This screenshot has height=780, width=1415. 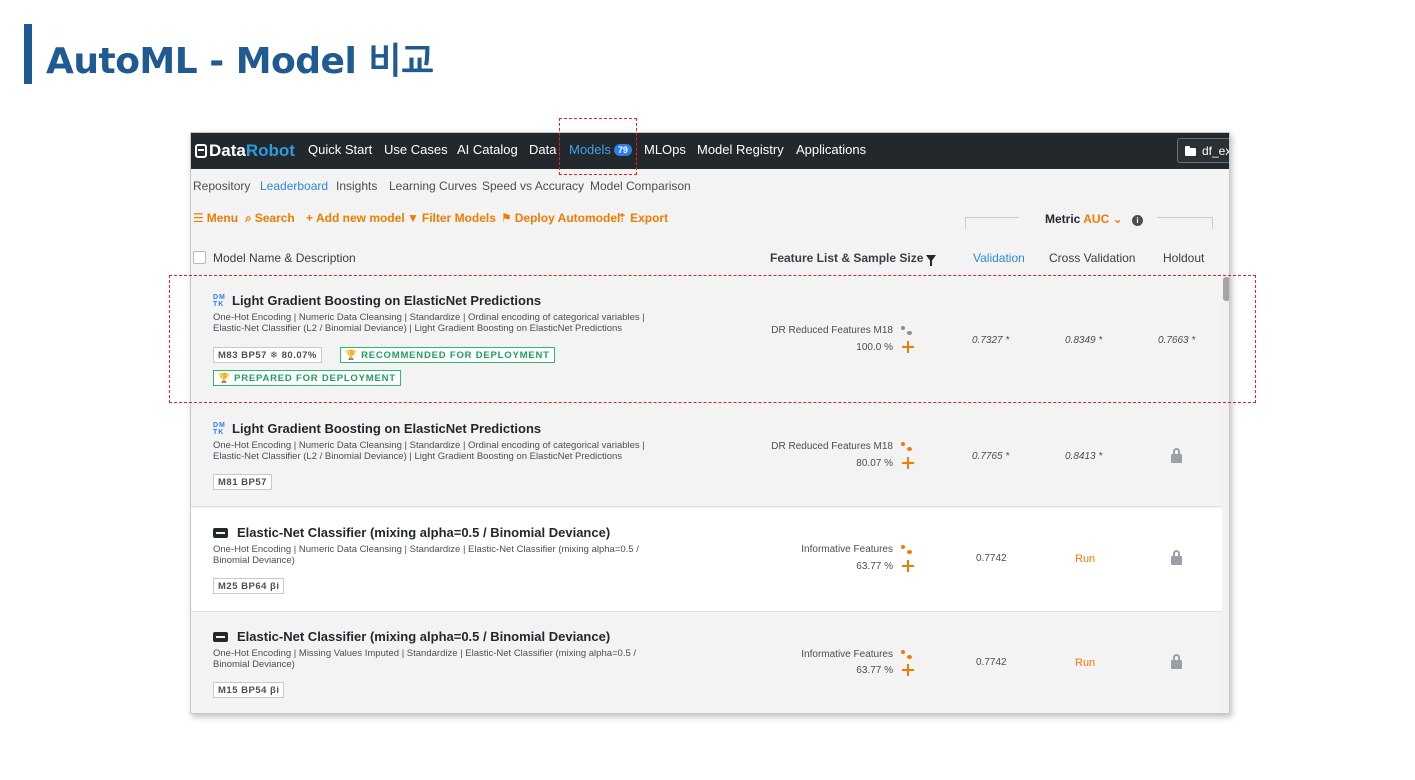 I want to click on dmtk-icon: DM TK, so click(x=219, y=429).